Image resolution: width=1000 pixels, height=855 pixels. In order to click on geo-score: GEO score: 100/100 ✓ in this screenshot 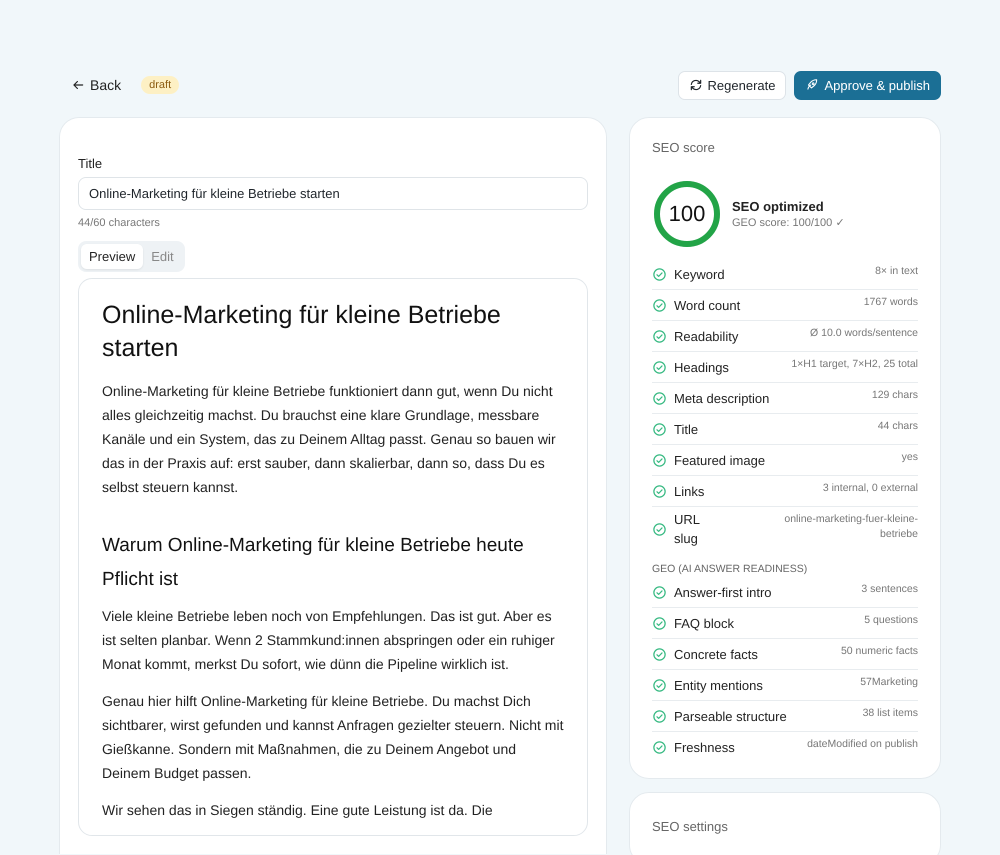, I will do `click(788, 222)`.